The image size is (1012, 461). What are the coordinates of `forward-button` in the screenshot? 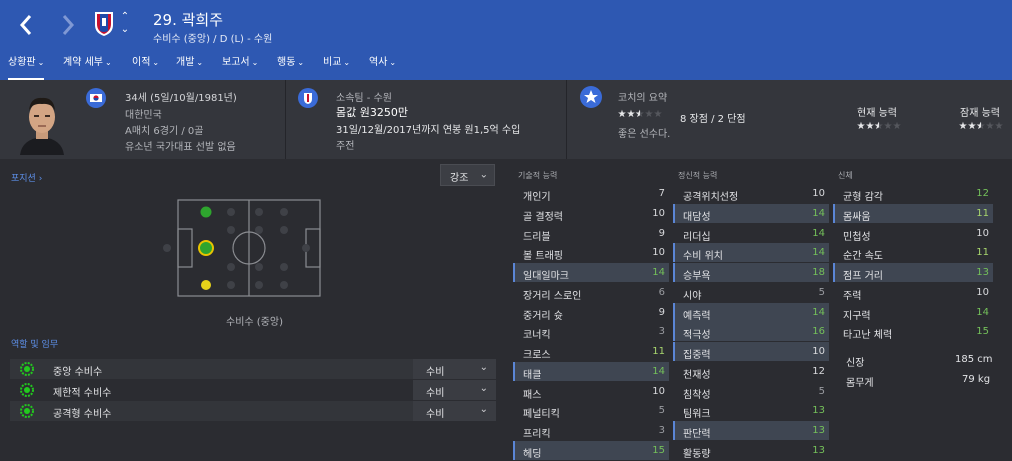 It's located at (68, 25).